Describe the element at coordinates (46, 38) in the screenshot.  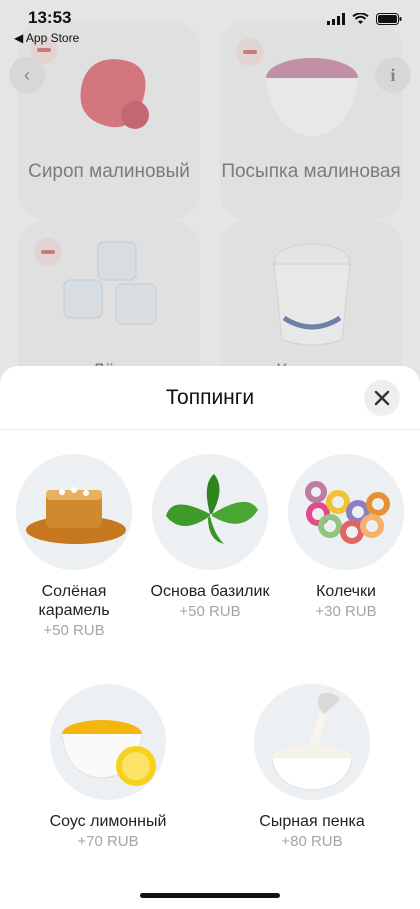
I see `back-to-app-store: ◀ App Store` at that location.